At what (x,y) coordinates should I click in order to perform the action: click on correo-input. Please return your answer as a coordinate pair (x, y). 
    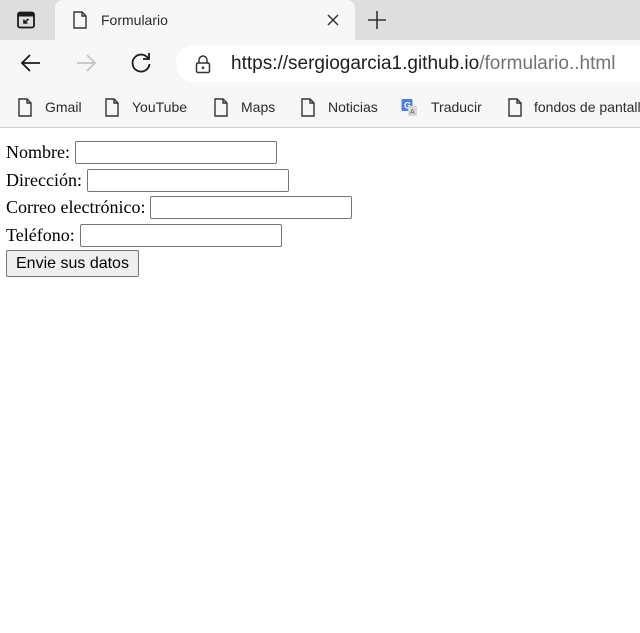
    Looking at the image, I should click on (251, 208).